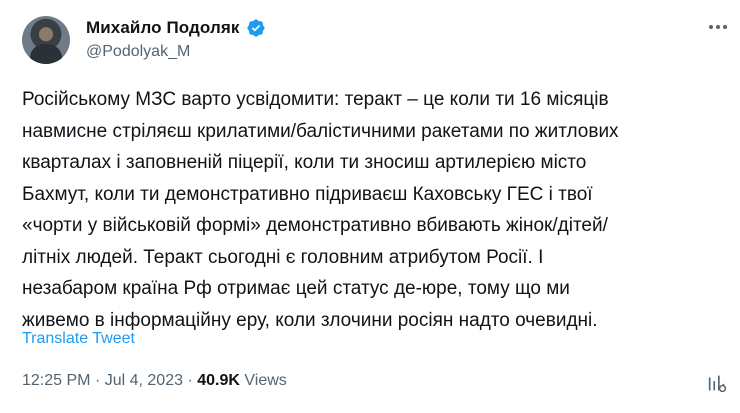 Image resolution: width=740 pixels, height=413 pixels. Describe the element at coordinates (717, 383) in the screenshot. I see `analytics-icon` at that location.